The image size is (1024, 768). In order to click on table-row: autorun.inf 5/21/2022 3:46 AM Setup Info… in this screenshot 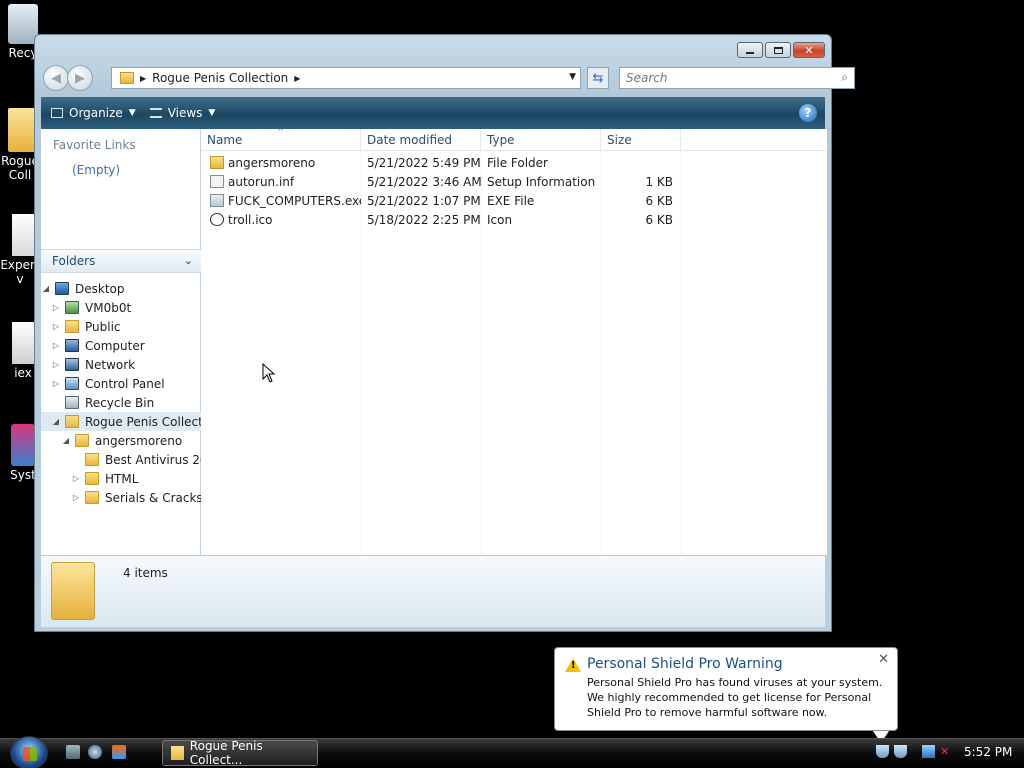, I will do `click(441, 181)`.